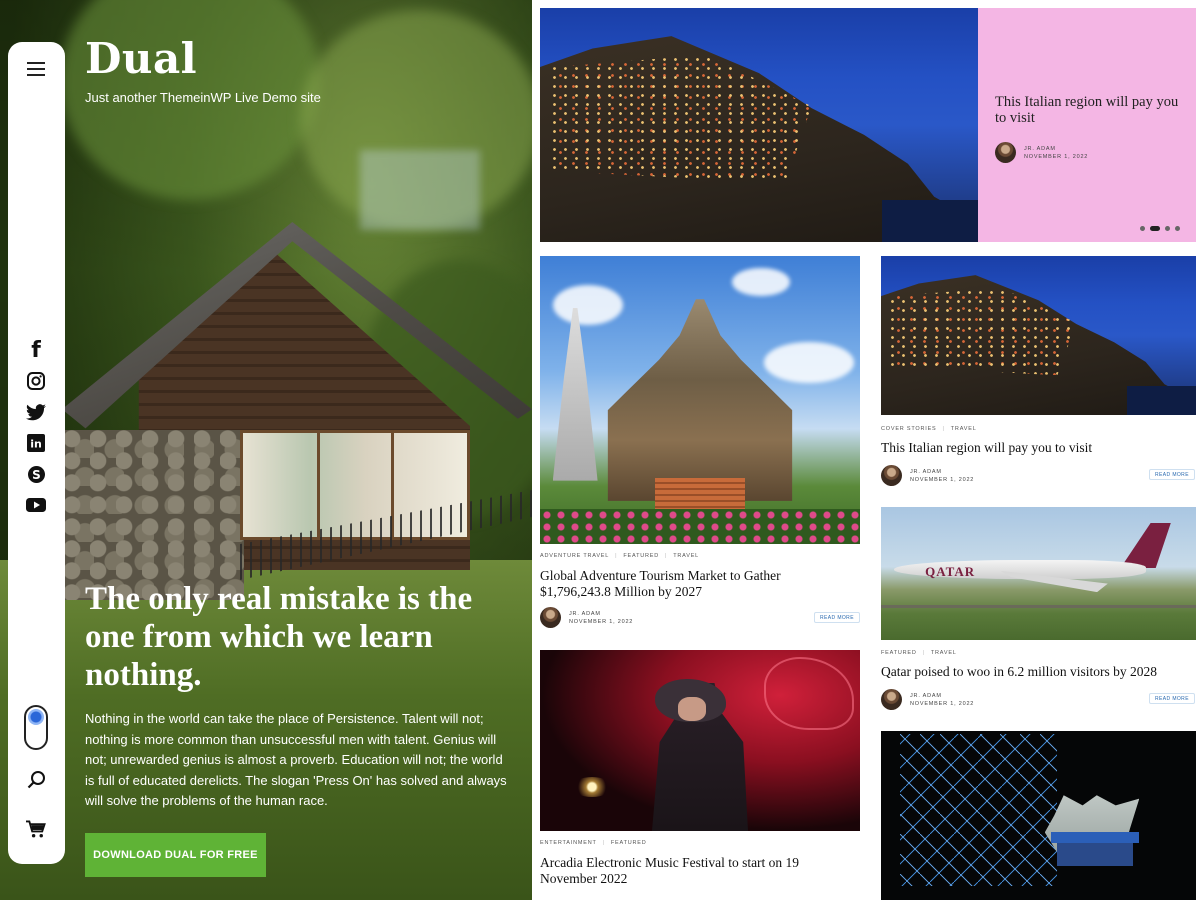 This screenshot has height=900, width=1200. I want to click on skype-glyph: S, so click(36, 475).